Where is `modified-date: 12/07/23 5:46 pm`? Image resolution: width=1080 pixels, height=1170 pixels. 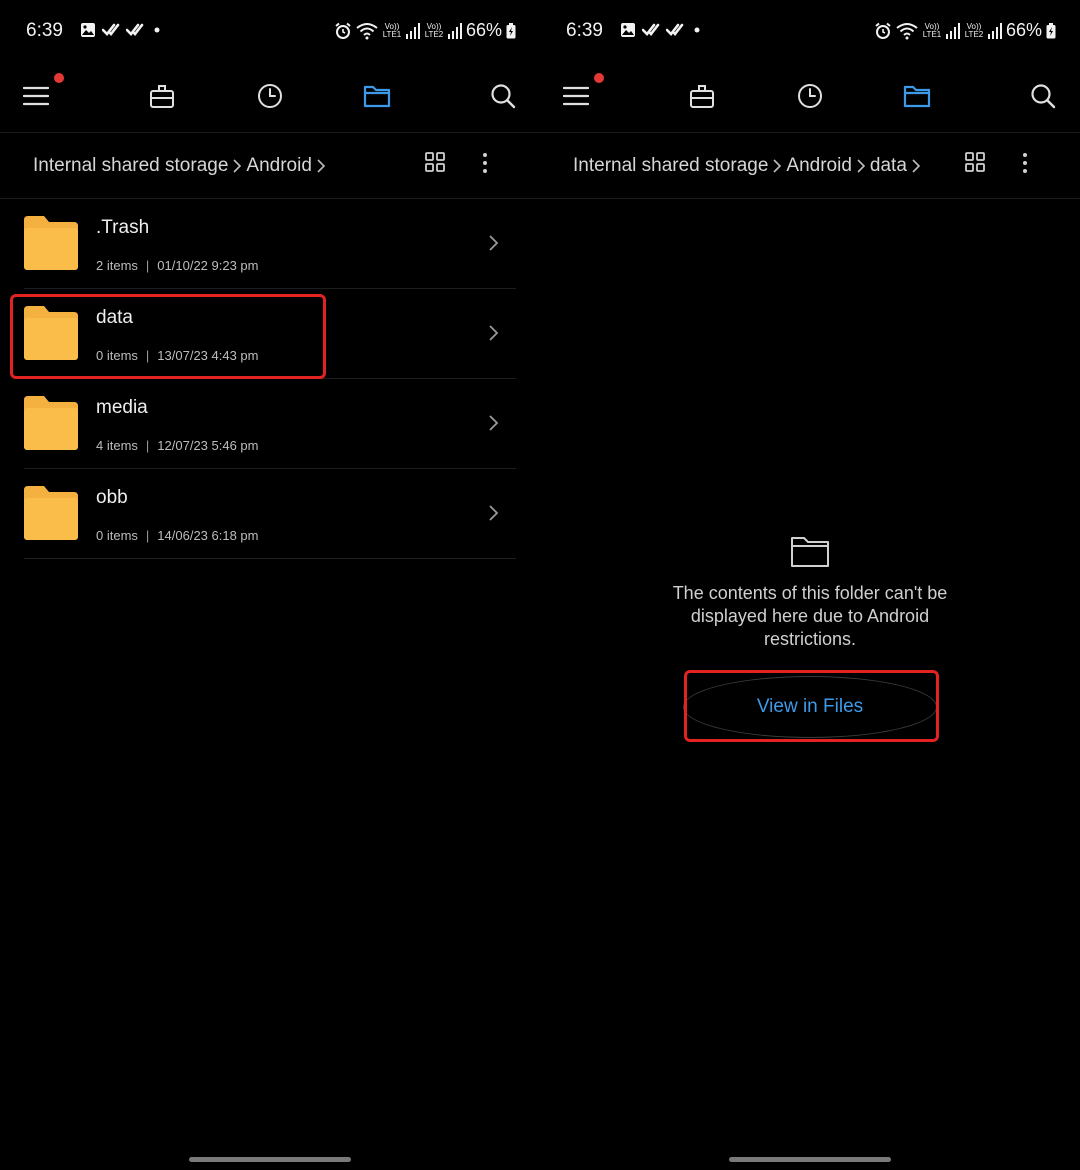 modified-date: 12/07/23 5:46 pm is located at coordinates (208, 445).